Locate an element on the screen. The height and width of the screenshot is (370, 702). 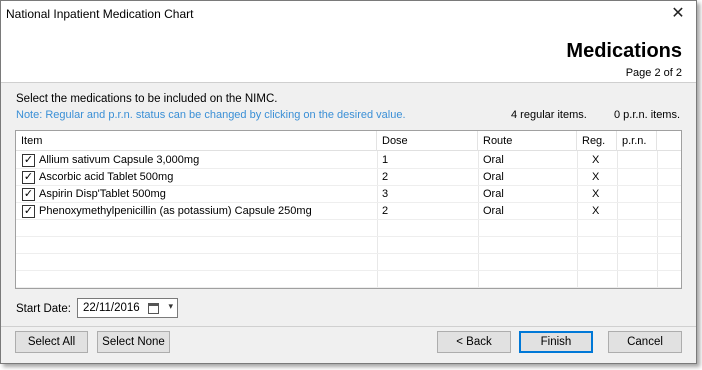
table-row: ✓ Ascorbic acid Tablet 500mg 2 Oral X is located at coordinates (348, 177).